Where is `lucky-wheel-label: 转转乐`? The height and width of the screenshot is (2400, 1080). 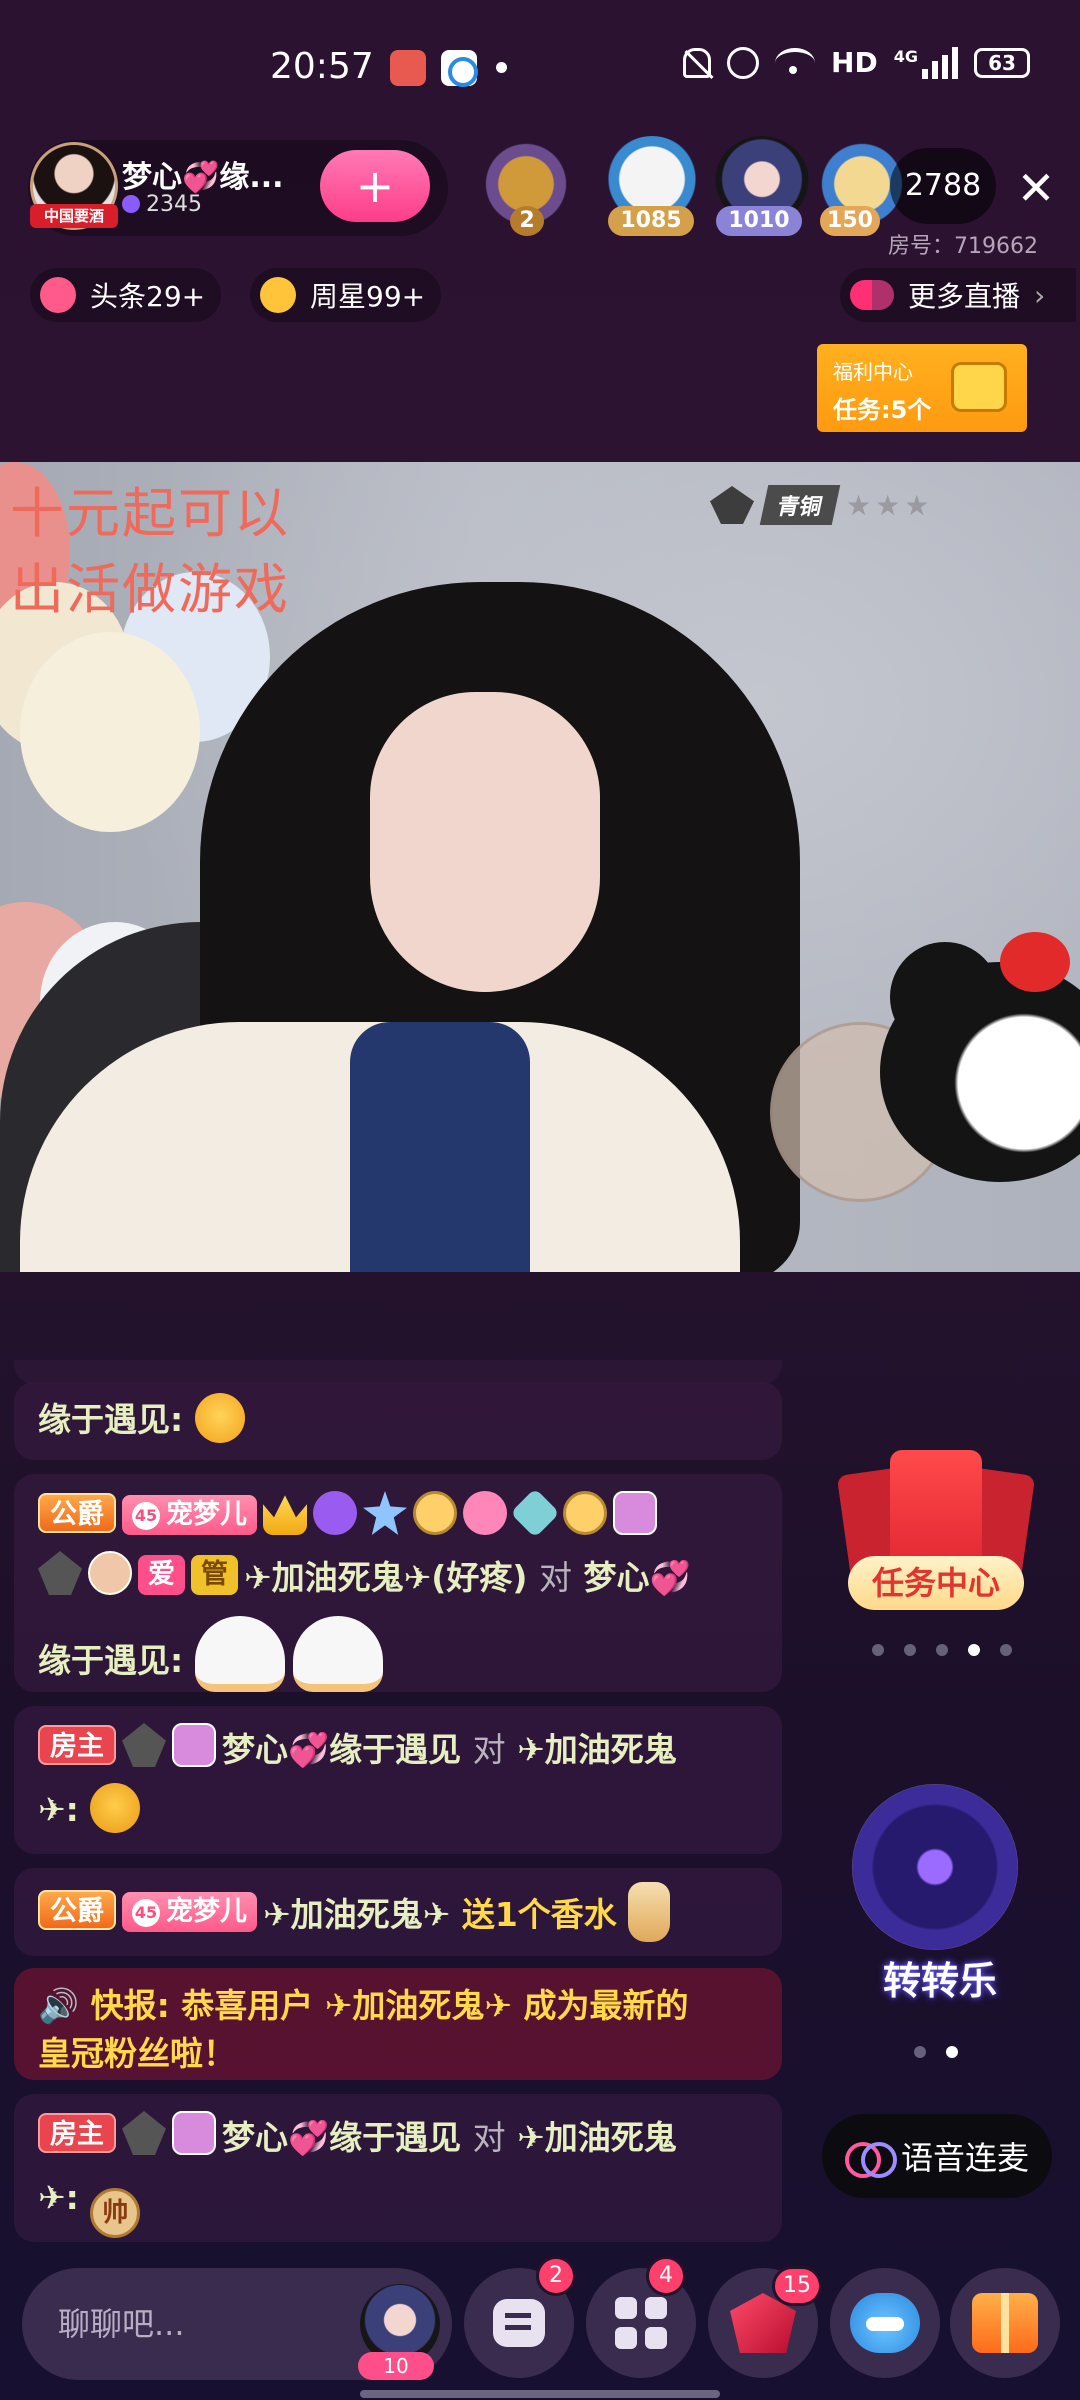 lucky-wheel-label: 转转乐 is located at coordinates (940, 1977).